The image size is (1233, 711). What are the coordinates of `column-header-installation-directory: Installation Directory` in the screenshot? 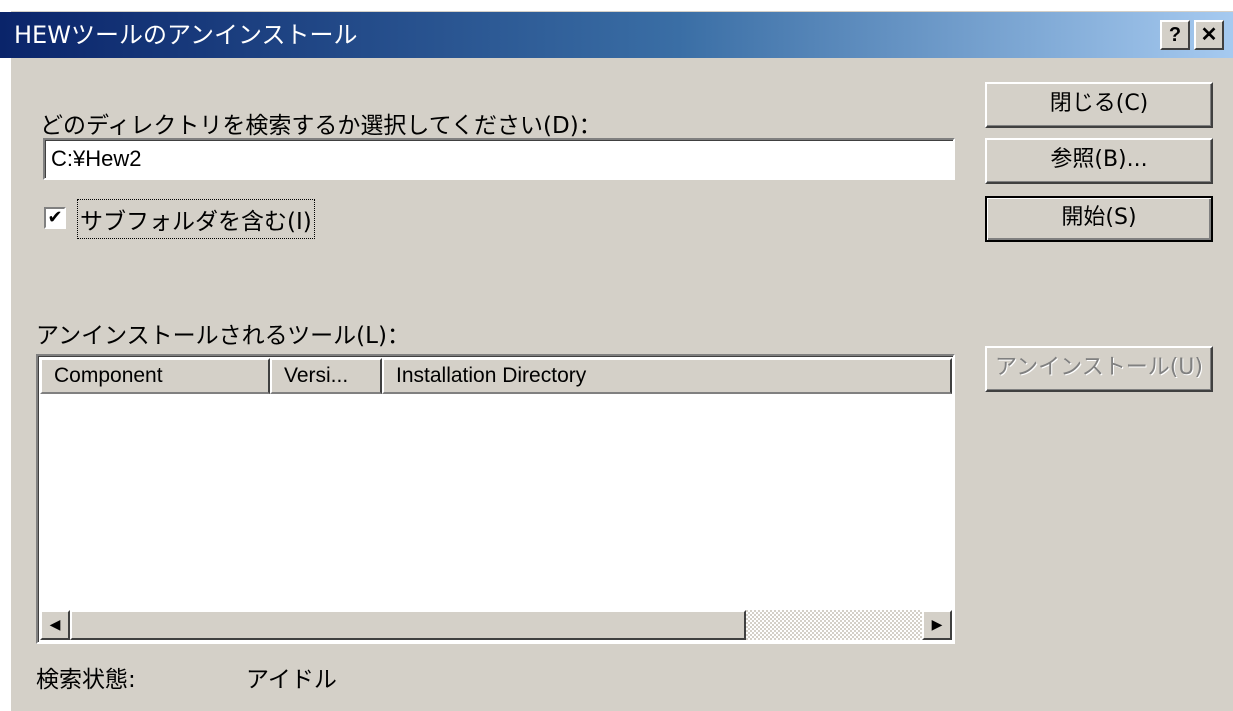 It's located at (667, 376).